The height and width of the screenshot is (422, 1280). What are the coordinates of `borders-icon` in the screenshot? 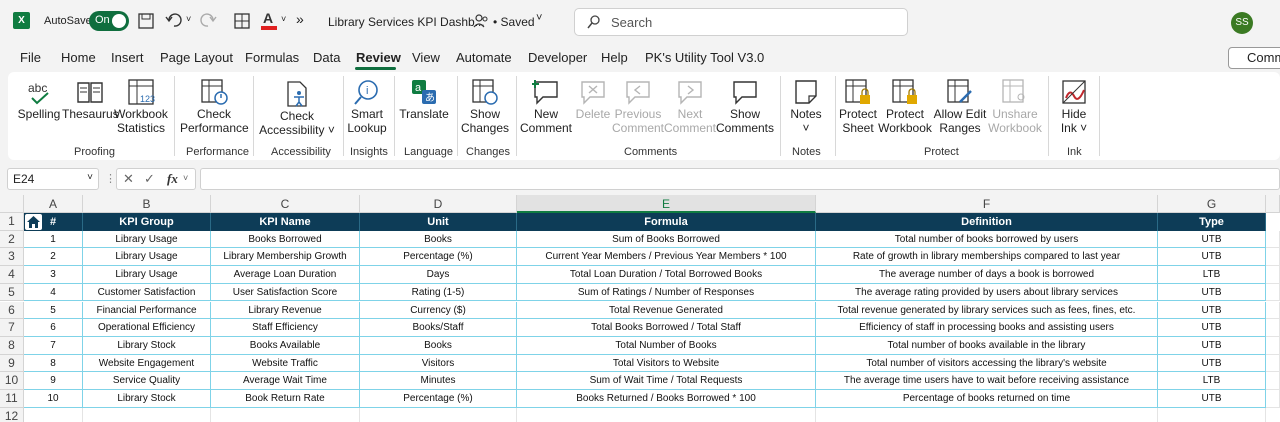 It's located at (242, 21).